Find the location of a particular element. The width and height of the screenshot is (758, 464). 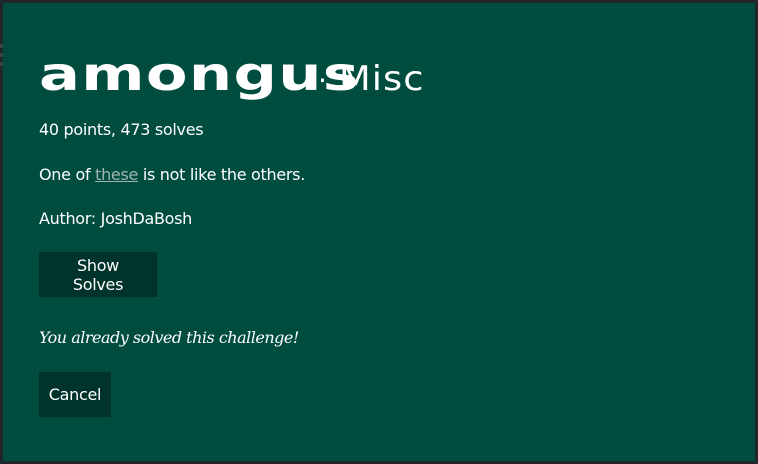

solved-status-message: You already solved this challenge! is located at coordinates (169, 337).